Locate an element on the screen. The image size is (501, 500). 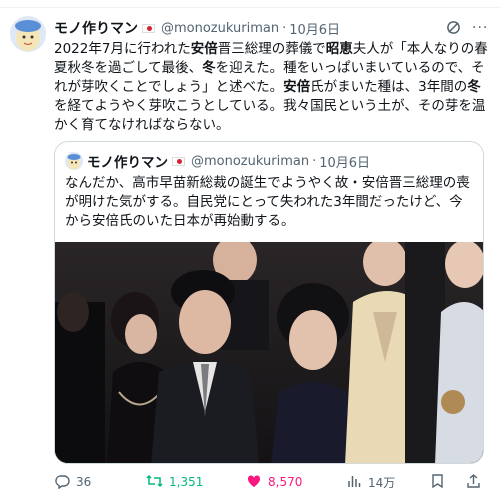
tweet-header: モノ作りマン @monozukuriman · 10月6日 is located at coordinates (197, 28).